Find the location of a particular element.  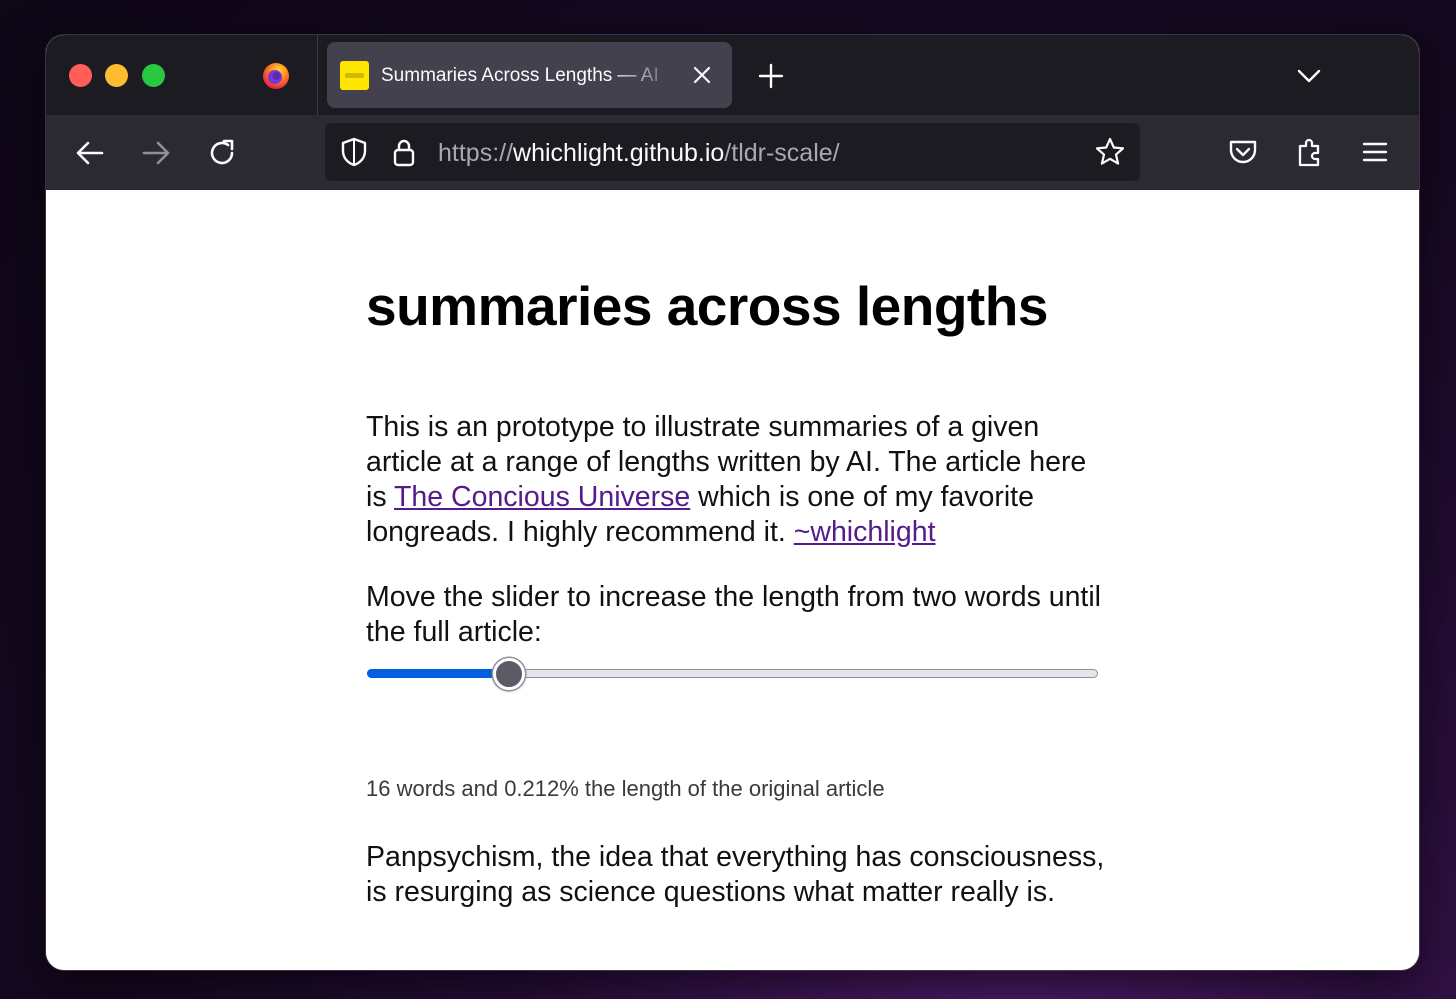

extensions-icon is located at coordinates (1310, 152).